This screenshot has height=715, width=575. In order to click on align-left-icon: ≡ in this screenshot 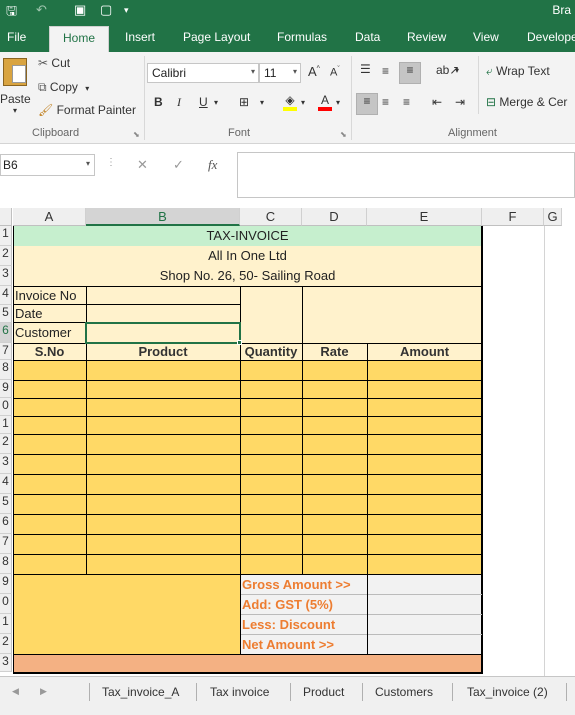, I will do `click(367, 104)`.